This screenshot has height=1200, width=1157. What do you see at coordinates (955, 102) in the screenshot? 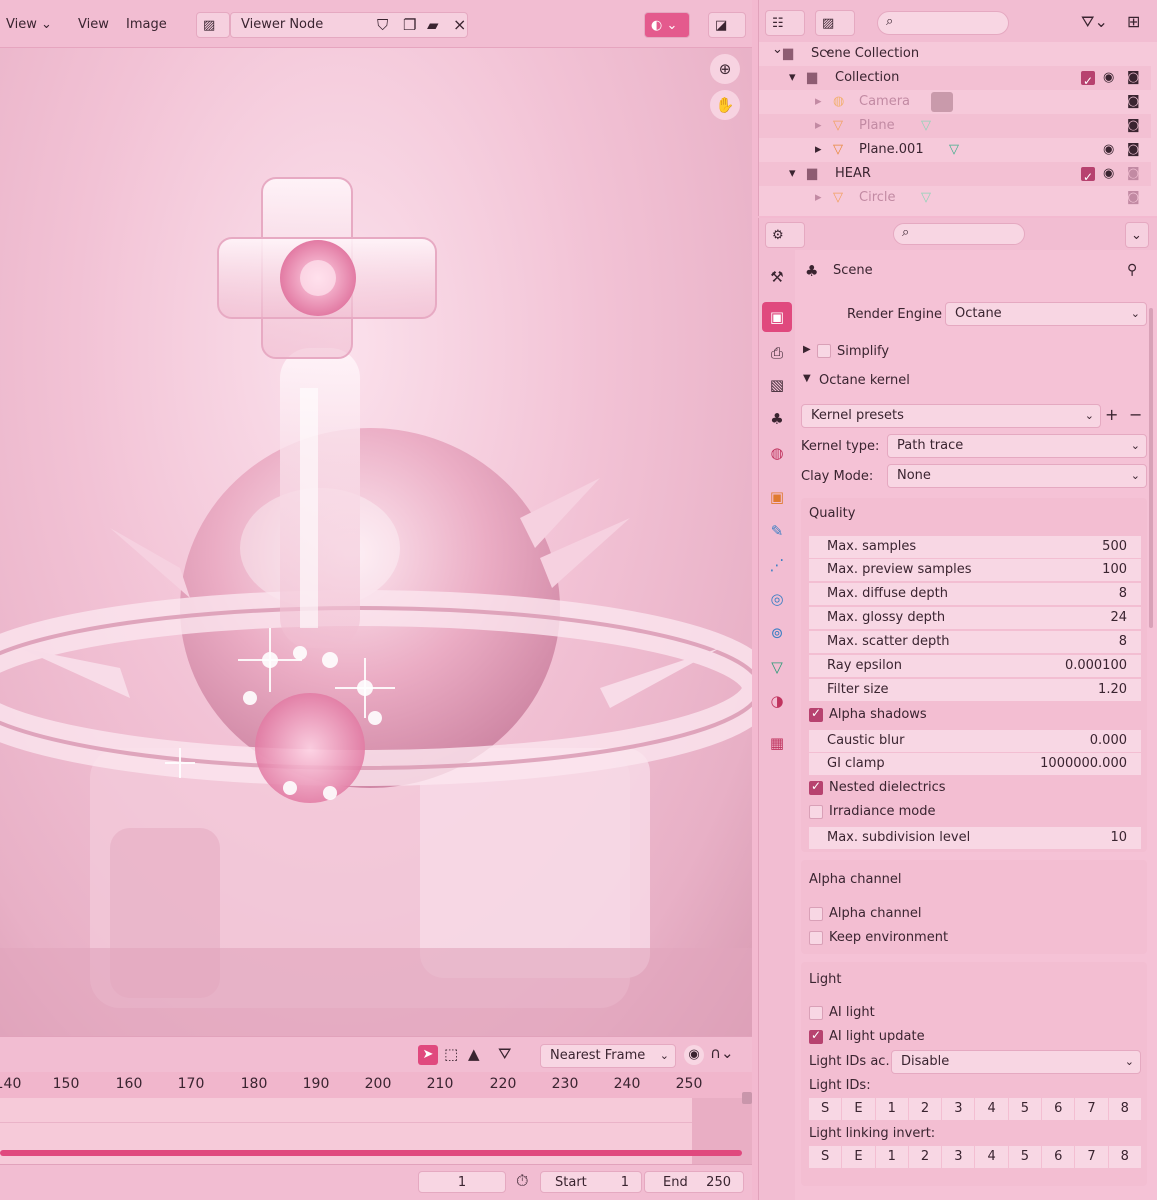
I see `outliner-row-camera: ▸ ◍ Camera ◙` at bounding box center [955, 102].